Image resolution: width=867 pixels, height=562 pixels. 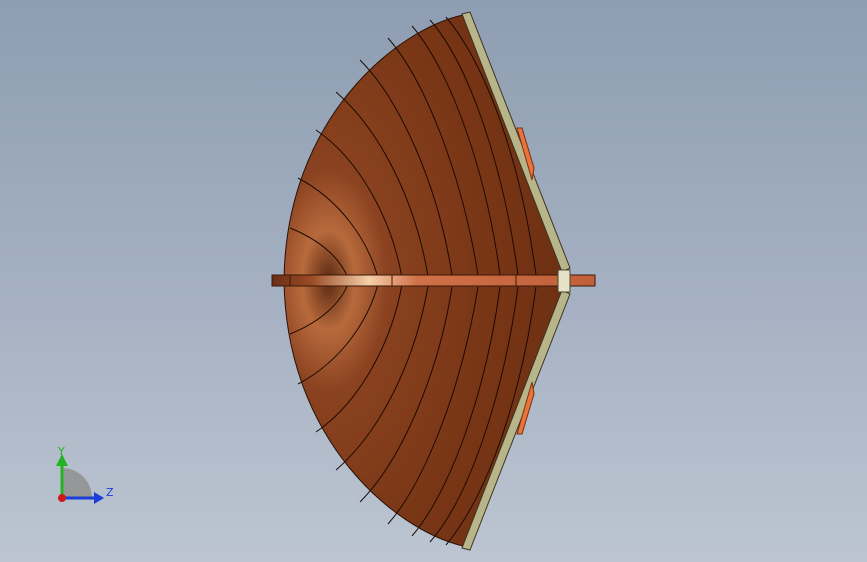 What do you see at coordinates (564, 281) in the screenshot?
I see `feed-connector` at bounding box center [564, 281].